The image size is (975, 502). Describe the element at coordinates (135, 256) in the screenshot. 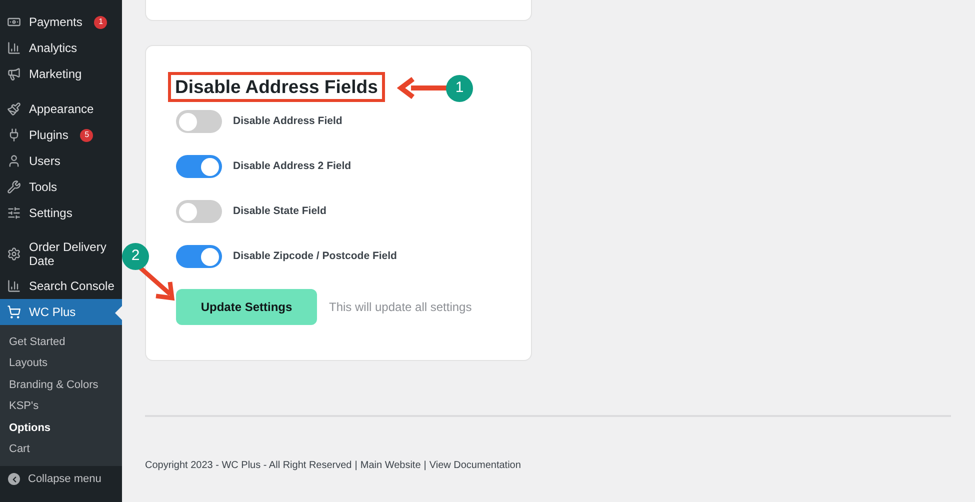

I see `step-number-badge: 2` at that location.